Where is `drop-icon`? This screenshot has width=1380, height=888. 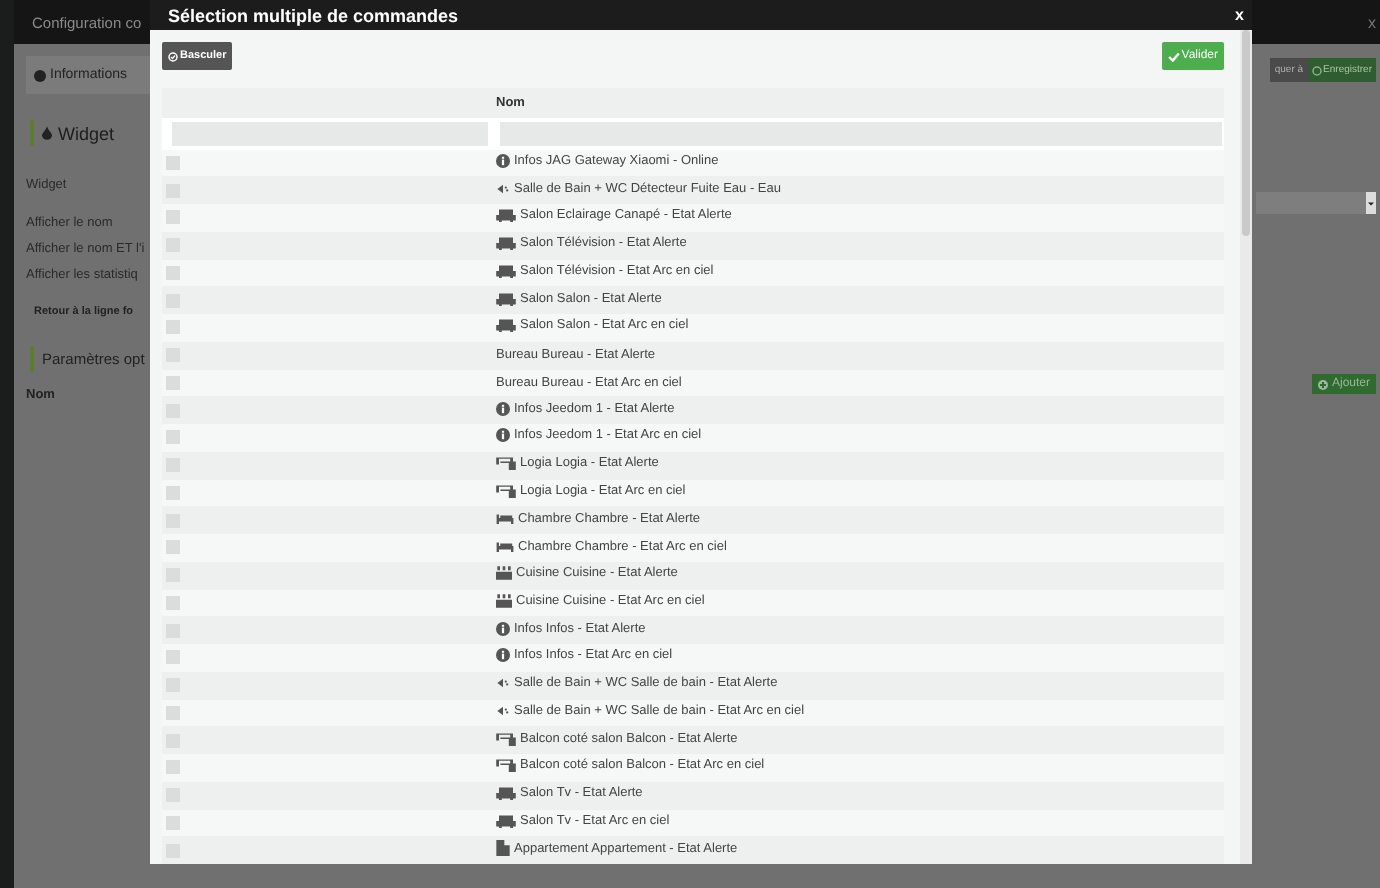
drop-icon is located at coordinates (47, 133).